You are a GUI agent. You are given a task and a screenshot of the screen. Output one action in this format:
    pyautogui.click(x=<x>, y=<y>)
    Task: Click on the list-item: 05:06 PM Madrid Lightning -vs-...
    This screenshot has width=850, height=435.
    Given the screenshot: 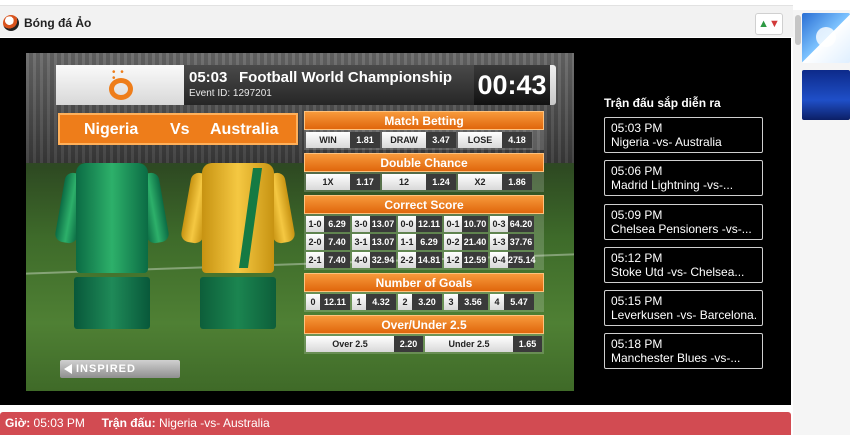 What is the action you would take?
    pyautogui.click(x=683, y=178)
    